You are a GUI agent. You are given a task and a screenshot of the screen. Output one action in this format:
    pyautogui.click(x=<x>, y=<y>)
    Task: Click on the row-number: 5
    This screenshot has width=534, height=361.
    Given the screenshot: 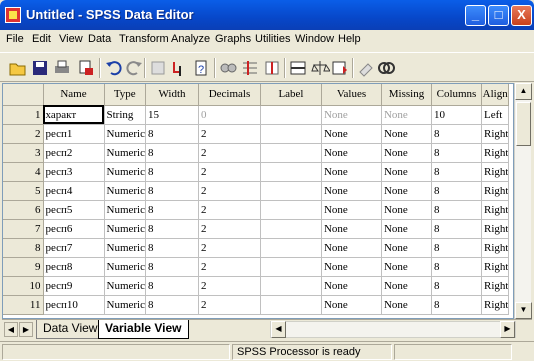 What is the action you would take?
    pyautogui.click(x=23, y=191)
    